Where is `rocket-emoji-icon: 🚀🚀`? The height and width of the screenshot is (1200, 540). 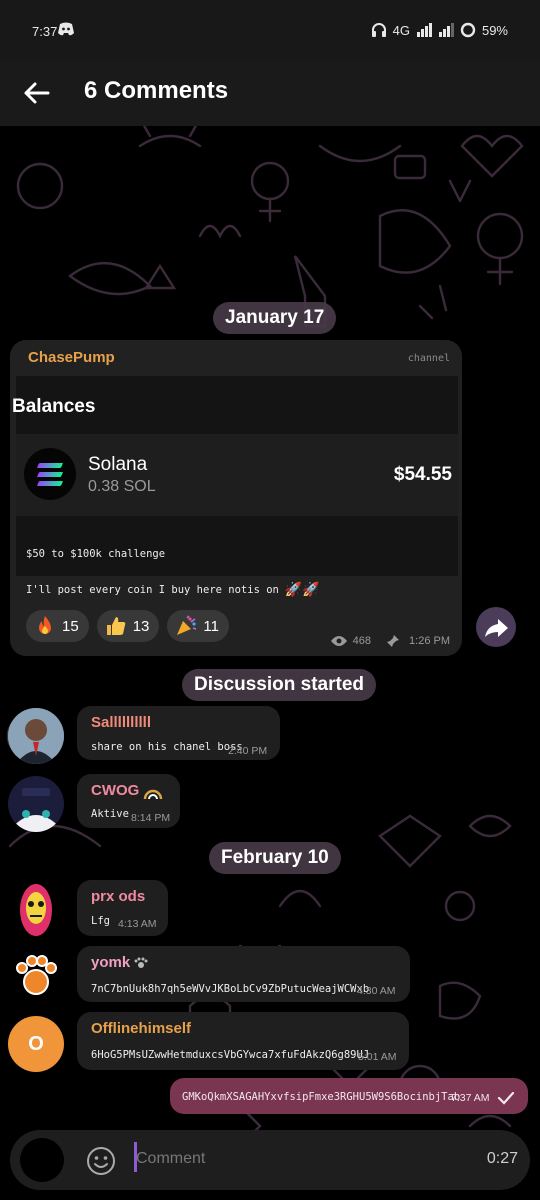
rocket-emoji-icon: 🚀🚀 is located at coordinates (302, 590).